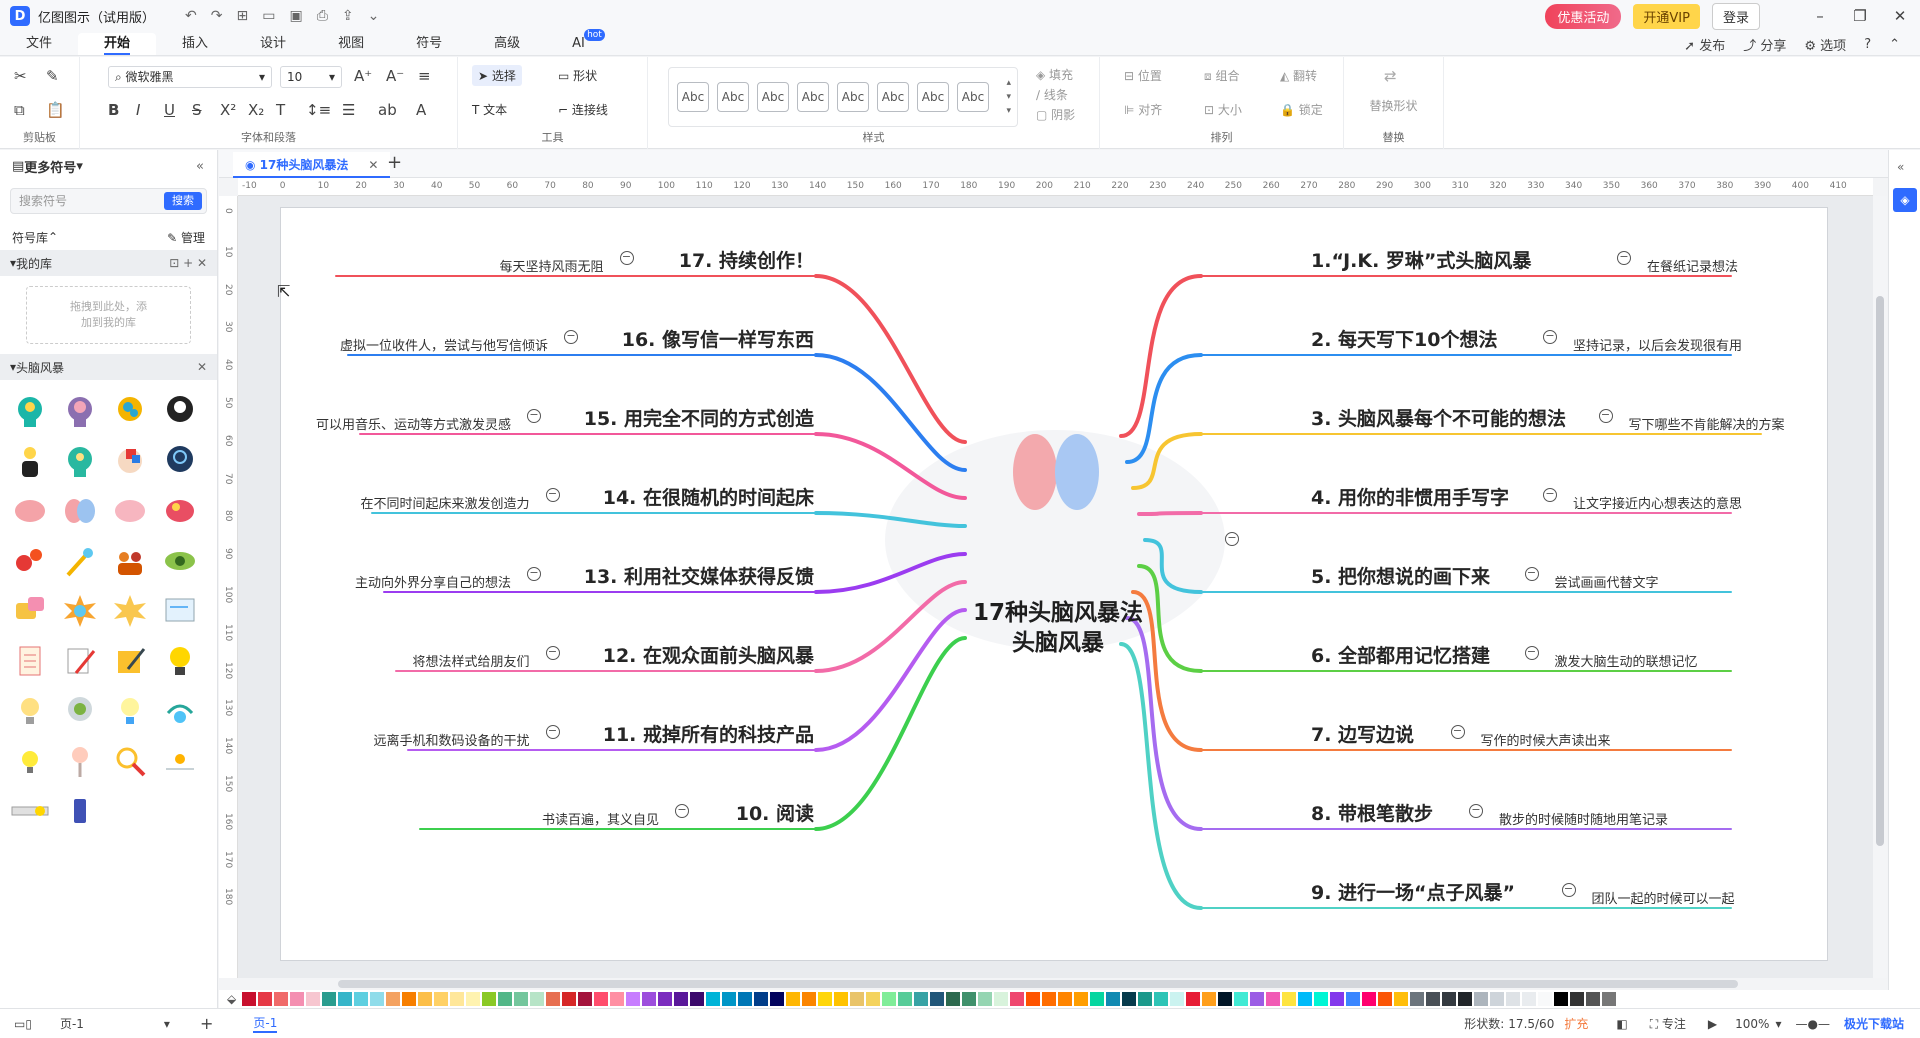  I want to click on head-dark-icon, so click(180, 411).